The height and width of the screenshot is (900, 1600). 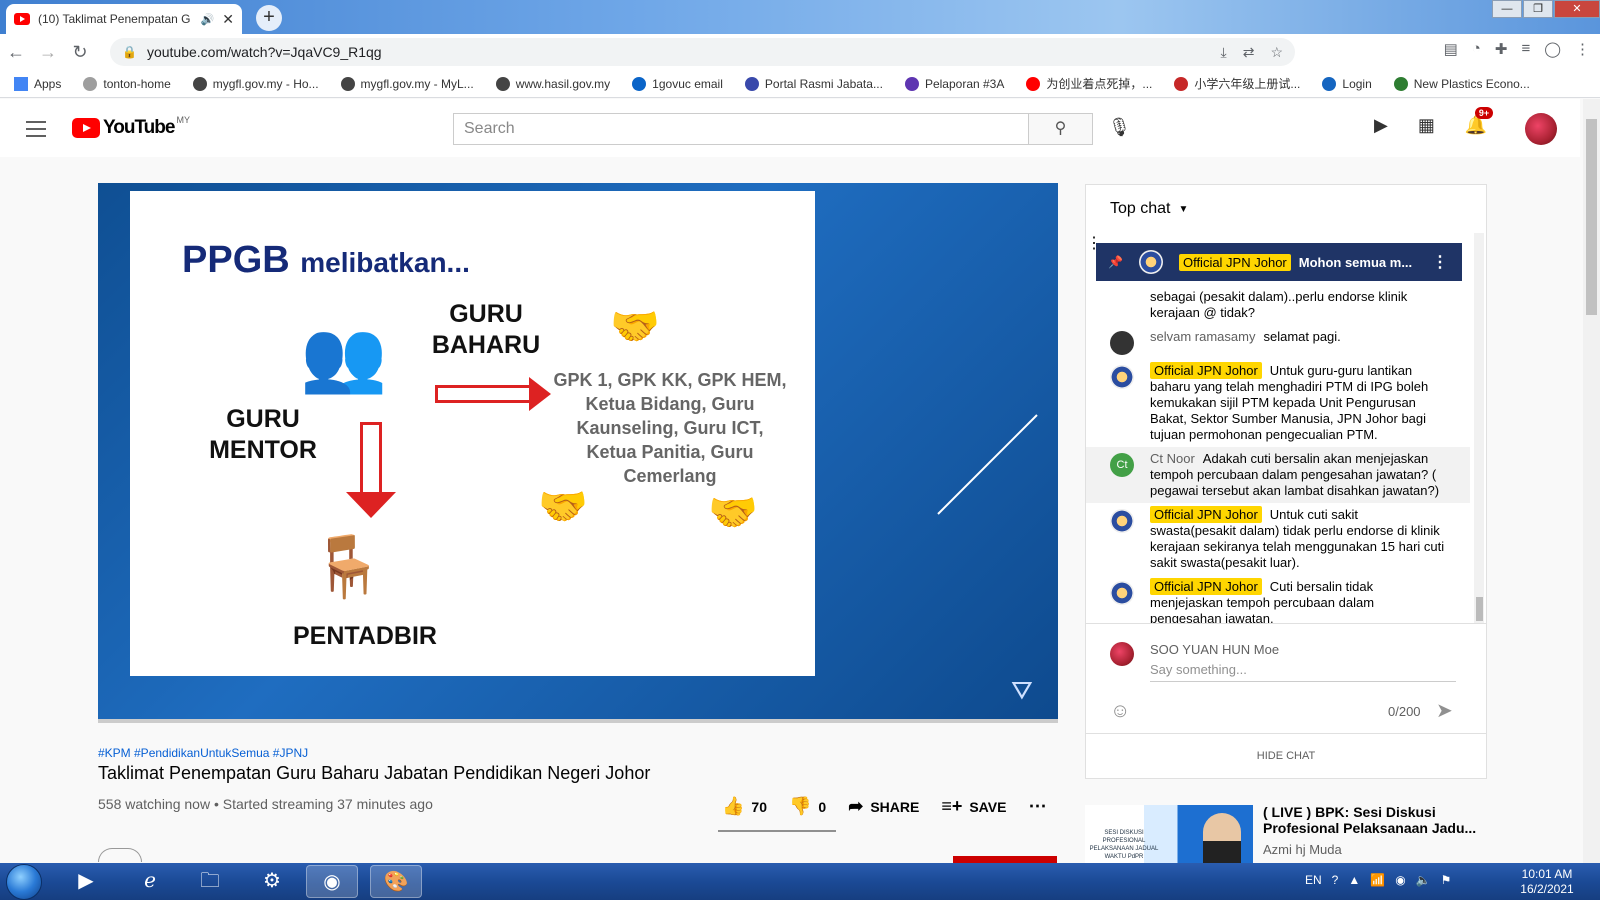 What do you see at coordinates (131, 127) in the screenshot?
I see `youtube-logo: YouTube MY` at bounding box center [131, 127].